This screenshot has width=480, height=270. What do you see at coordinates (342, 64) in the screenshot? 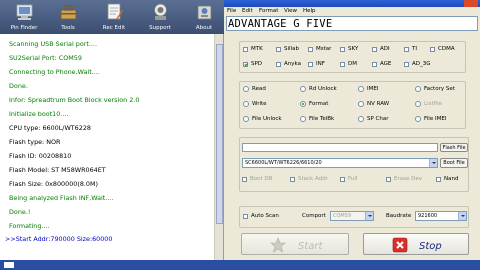
I see `dm-checkbox` at bounding box center [342, 64].